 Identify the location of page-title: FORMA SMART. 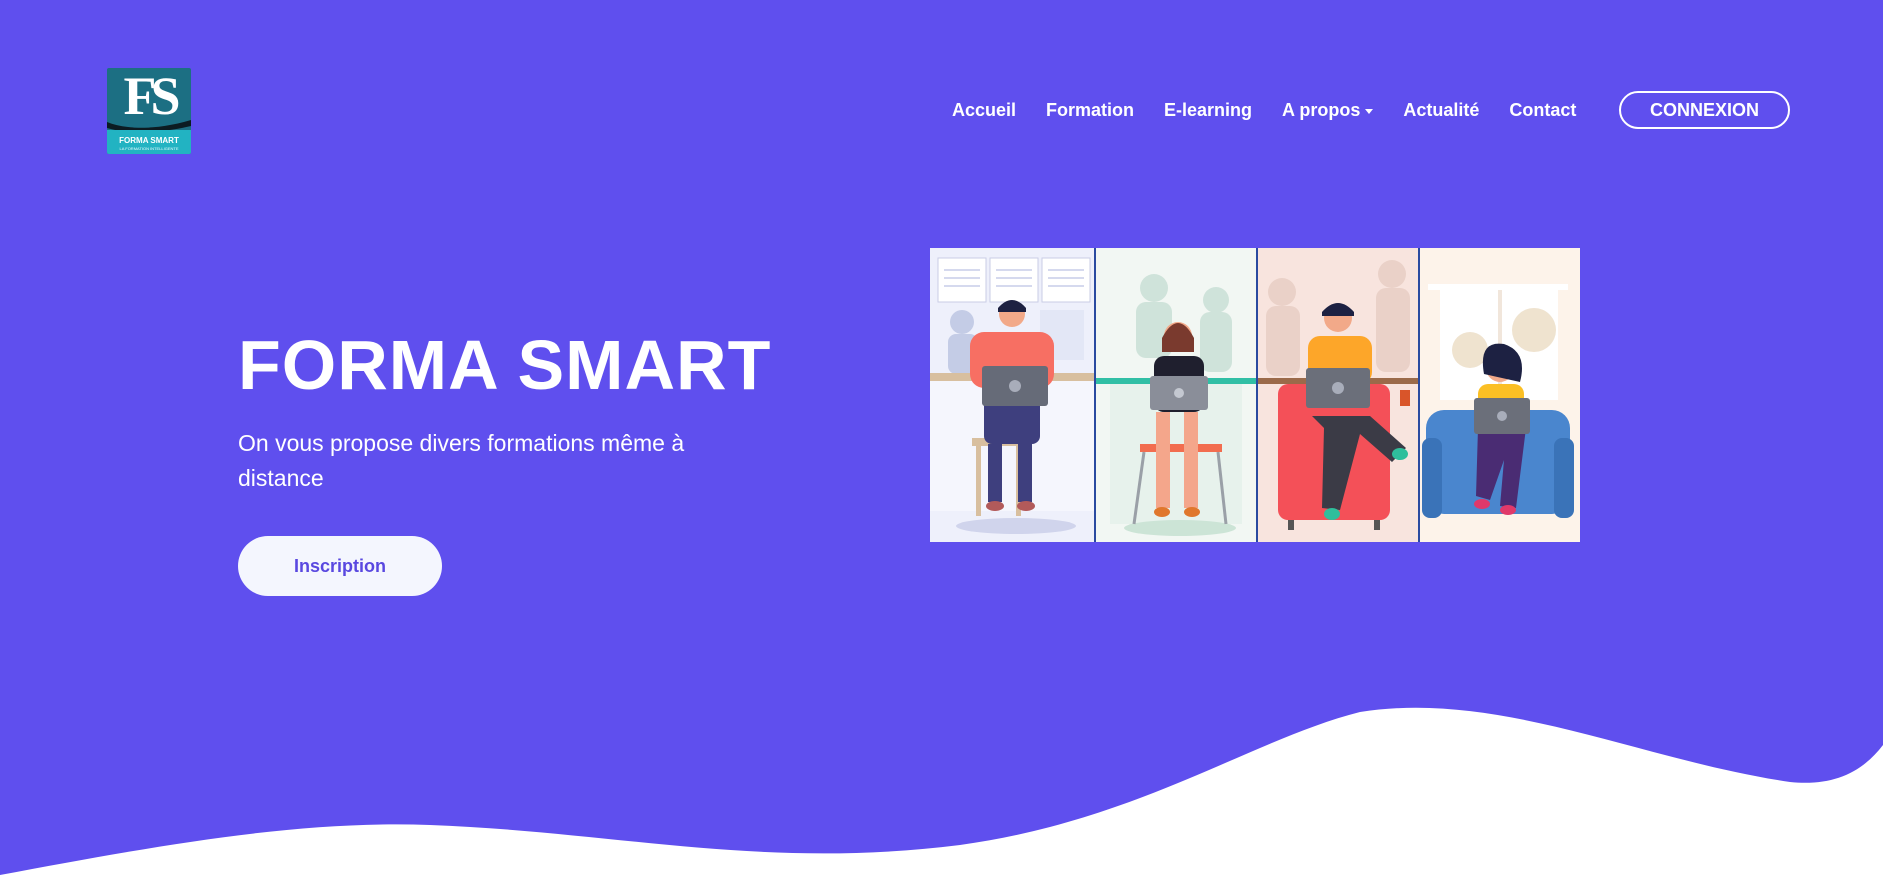
(505, 365).